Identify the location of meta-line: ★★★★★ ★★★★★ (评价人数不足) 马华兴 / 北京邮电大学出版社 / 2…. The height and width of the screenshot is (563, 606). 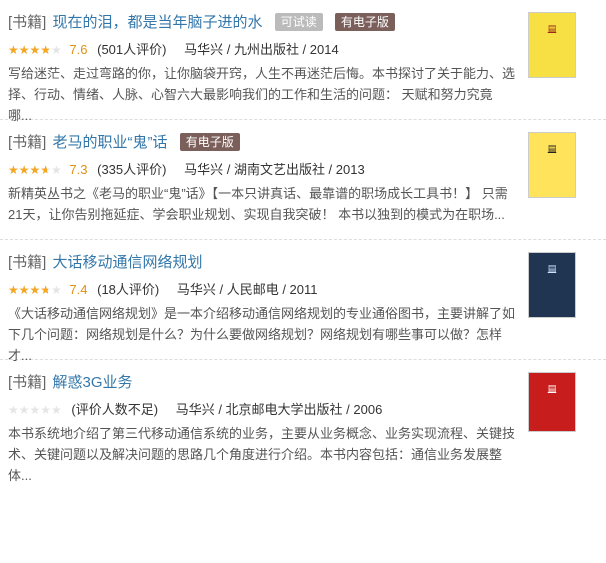
(262, 410).